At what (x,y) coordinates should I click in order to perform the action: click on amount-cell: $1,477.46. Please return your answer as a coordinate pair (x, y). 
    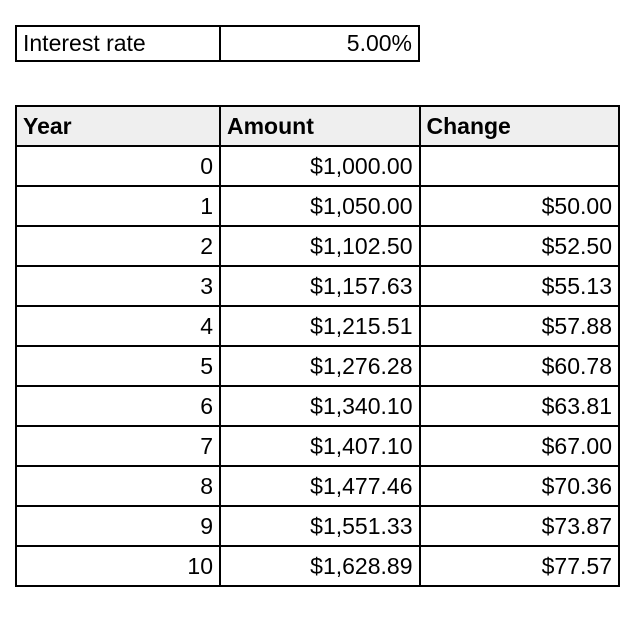
    Looking at the image, I should click on (320, 486).